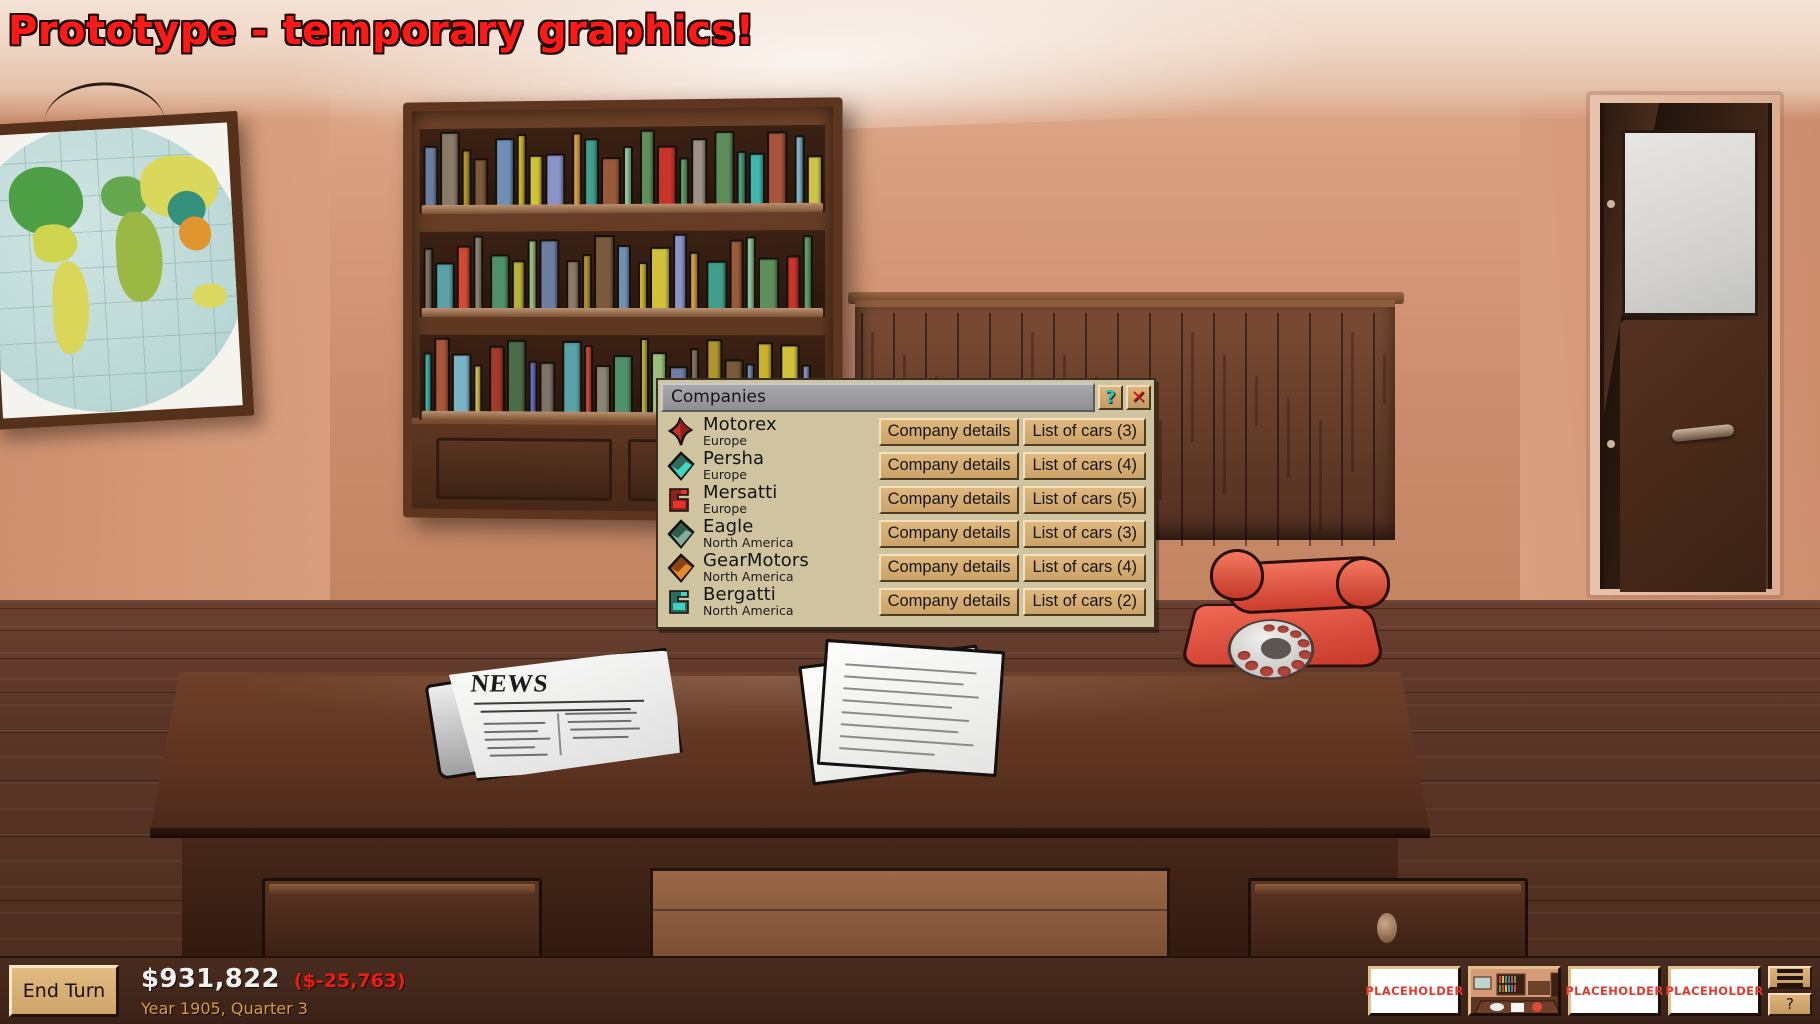 This screenshot has width=1820, height=1024. I want to click on toolbar-right: PLACEHOLDER PLACEHOLDER PLACEHOLDER ?, so click(1592, 991).